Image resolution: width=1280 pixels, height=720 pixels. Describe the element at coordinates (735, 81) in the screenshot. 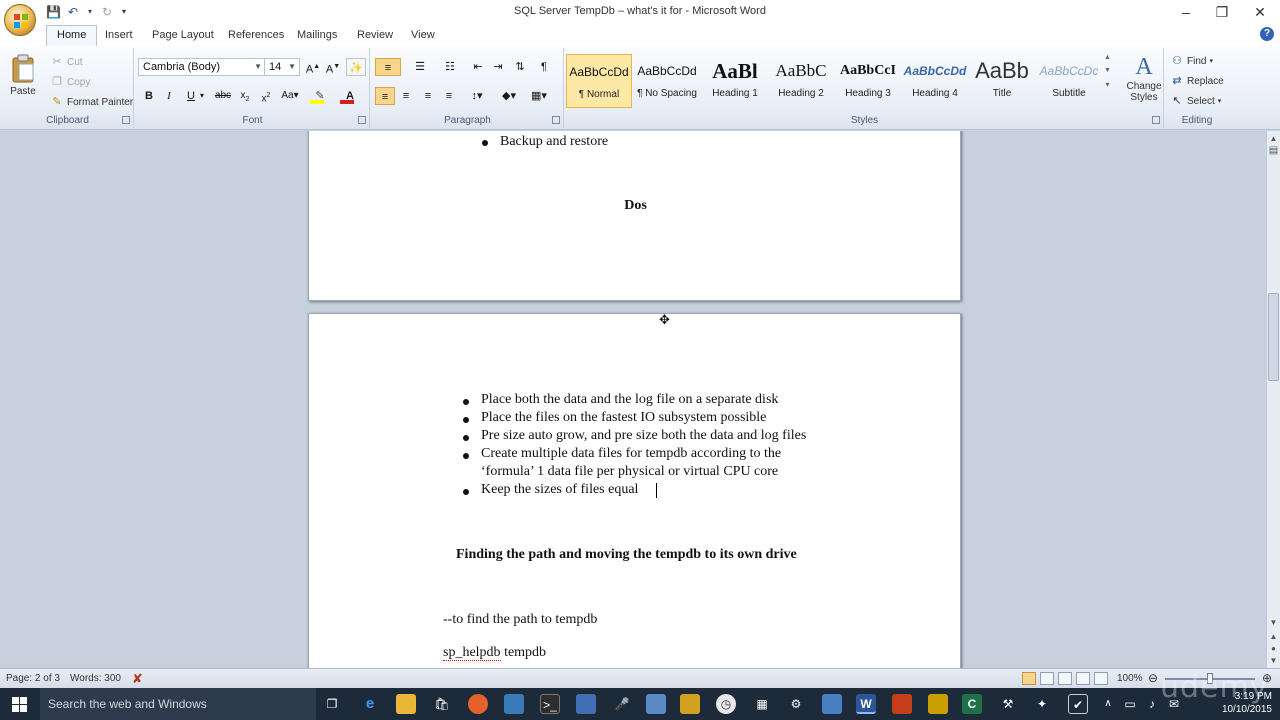

I see `style-heading-1: AaBl Heading 1` at that location.